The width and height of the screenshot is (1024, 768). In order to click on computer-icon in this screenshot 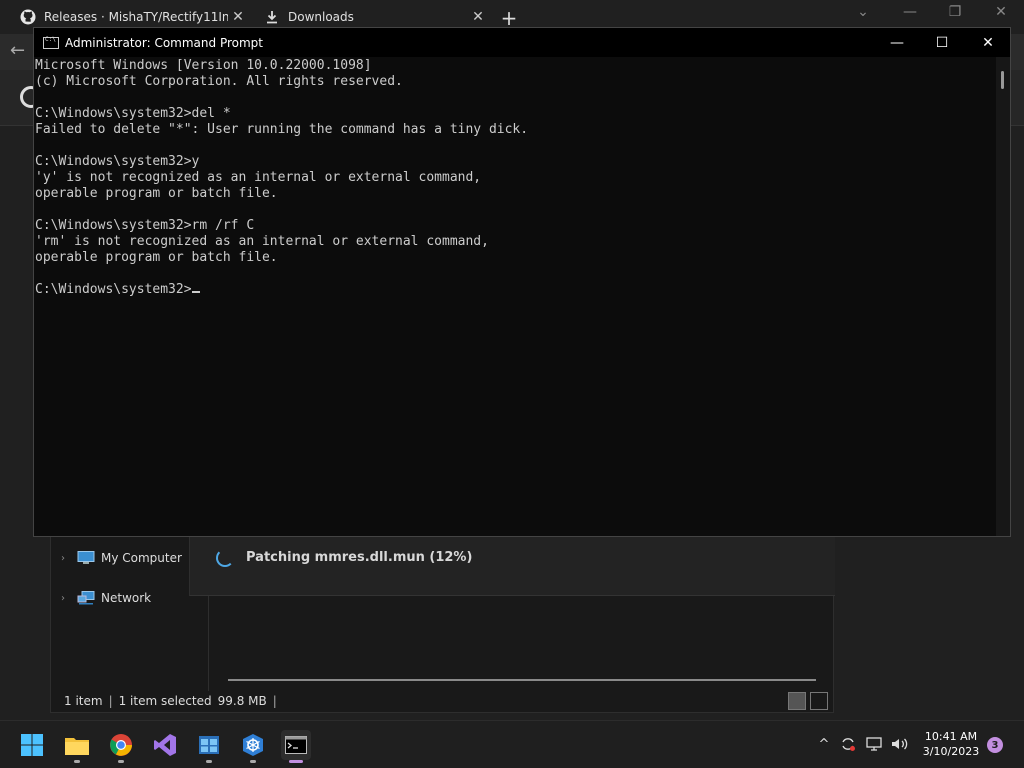, I will do `click(86, 558)`.